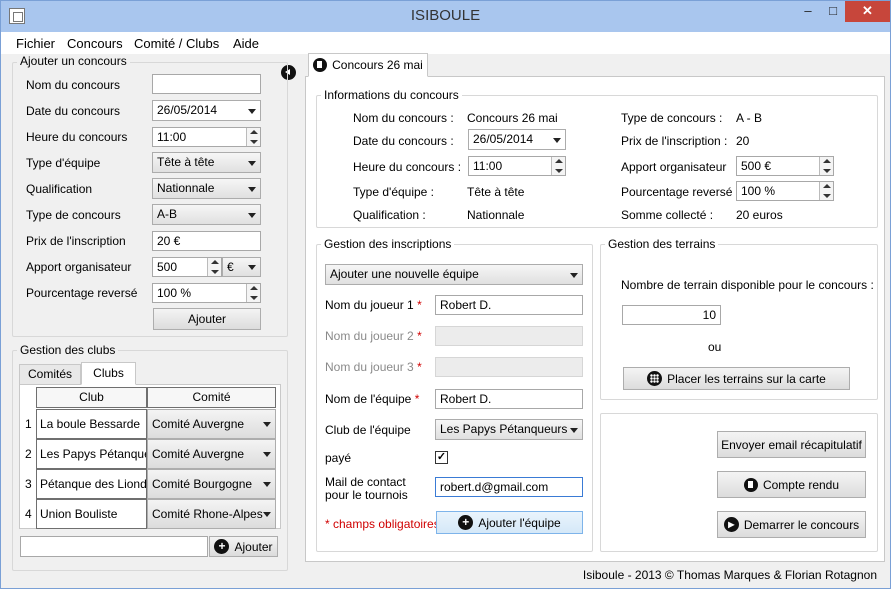  What do you see at coordinates (206, 241) in the screenshot?
I see `prix-inscription-input: 20 €` at bounding box center [206, 241].